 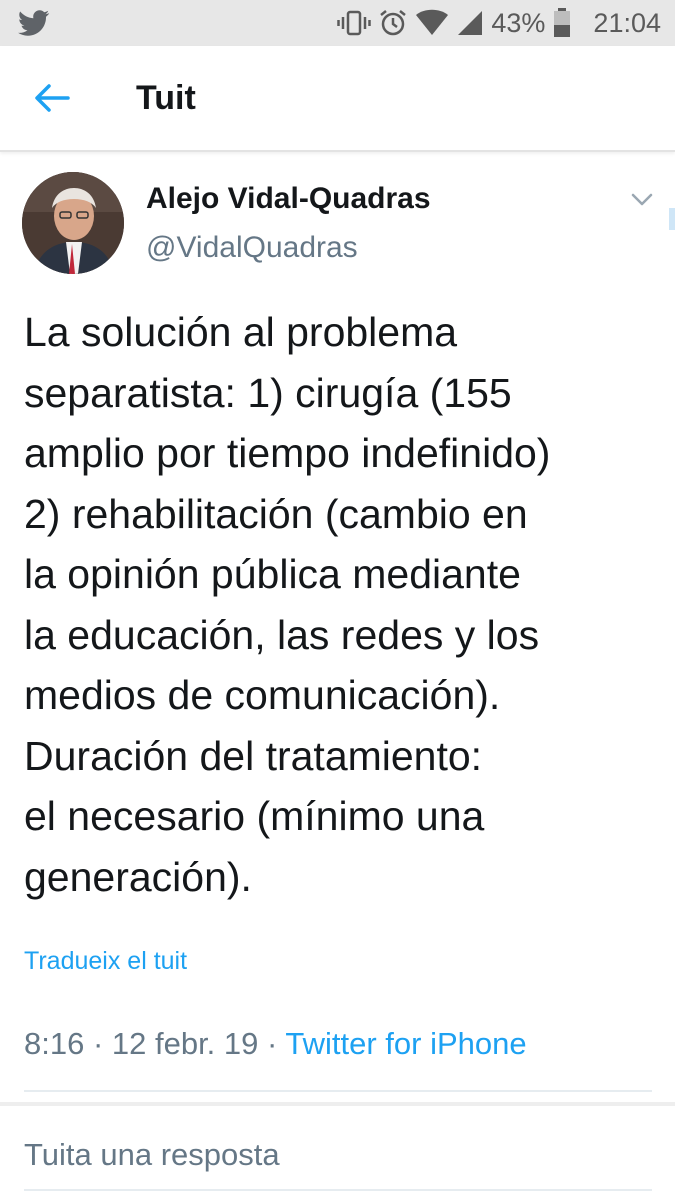 I want to click on tweet-meta: 8:16 · 12 febr. 19 · Twitter for iPhone, so click(x=275, y=1044).